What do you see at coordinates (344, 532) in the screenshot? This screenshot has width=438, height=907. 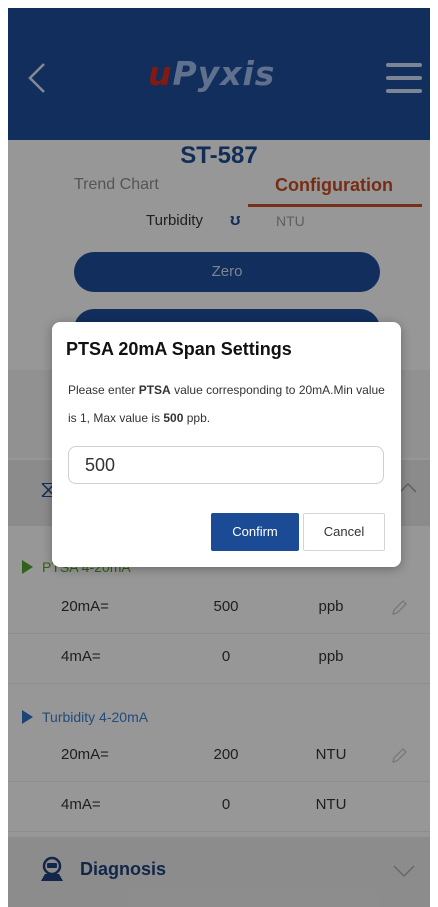 I see `cancel-button: Cancel` at bounding box center [344, 532].